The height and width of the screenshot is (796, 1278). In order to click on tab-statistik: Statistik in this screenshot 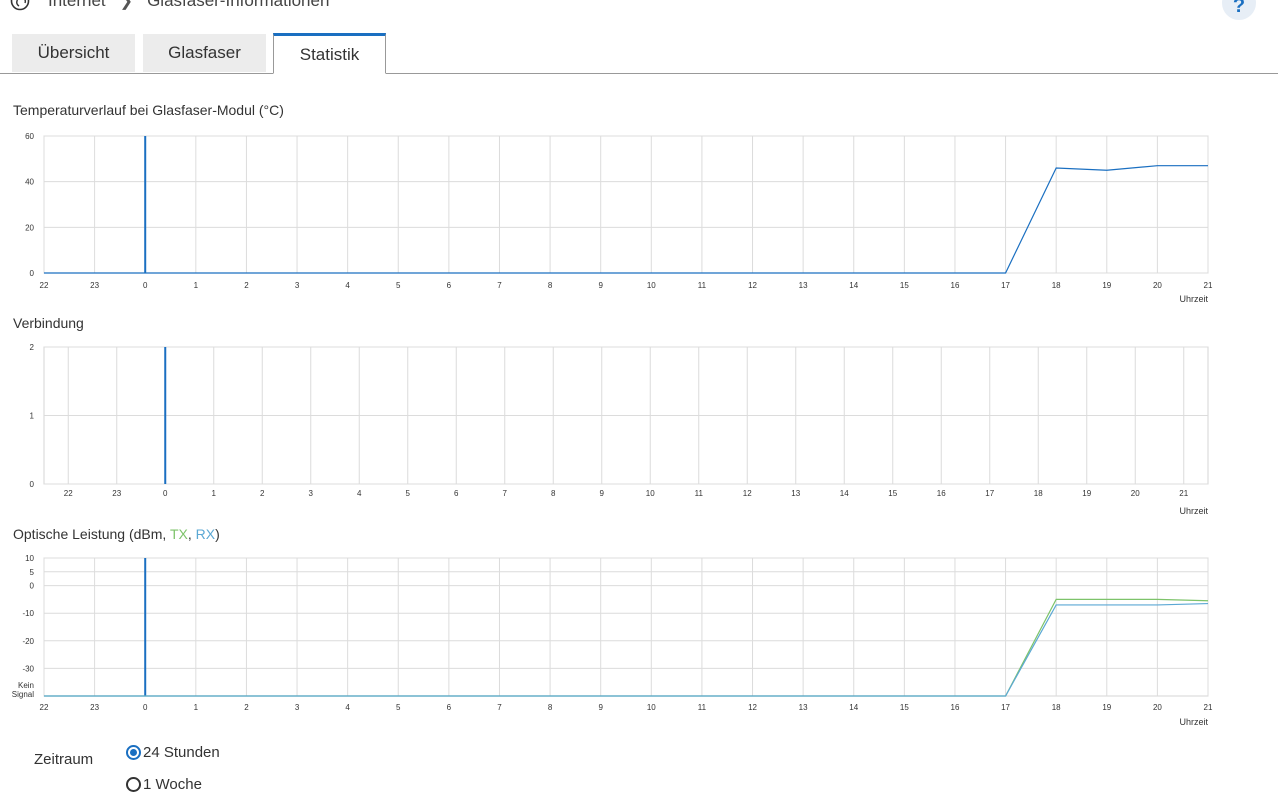, I will do `click(329, 53)`.